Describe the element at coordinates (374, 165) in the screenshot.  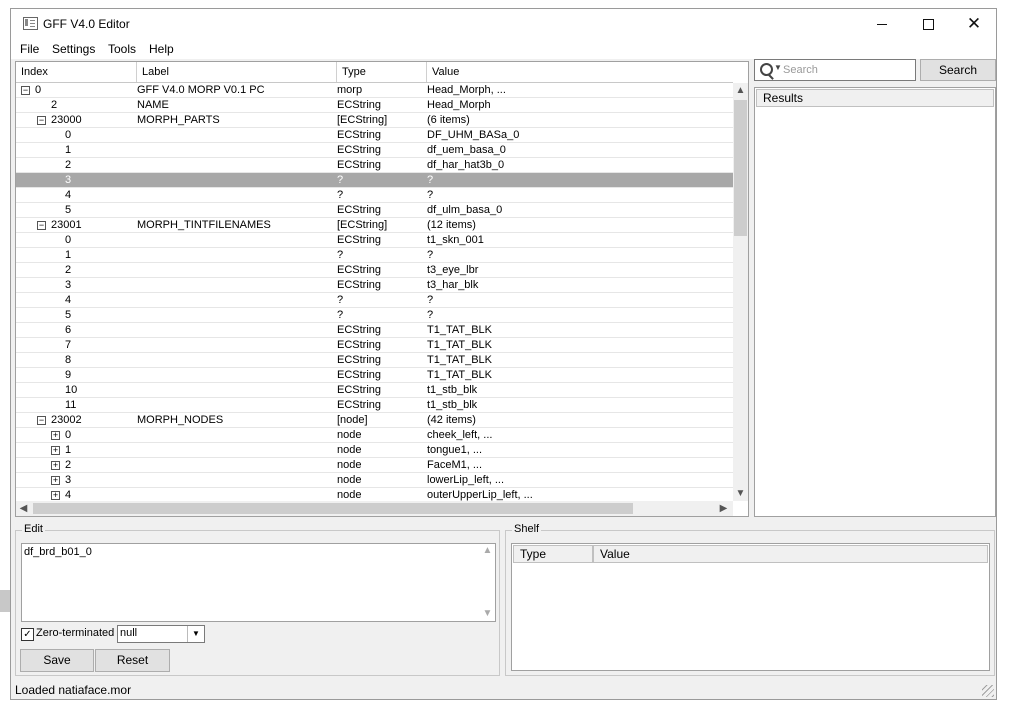
I see `tree-row: 2 ECString df_har_hat3b_0` at that location.